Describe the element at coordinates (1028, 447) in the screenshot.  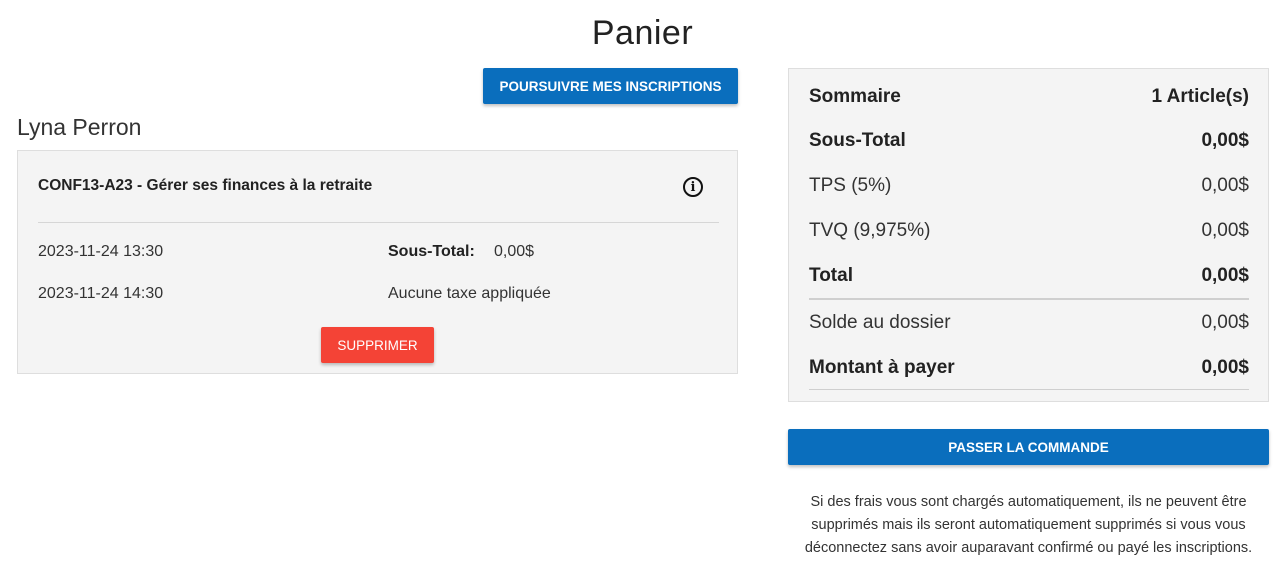
I see `place-order-button: PASSER LA COMMANDE` at that location.